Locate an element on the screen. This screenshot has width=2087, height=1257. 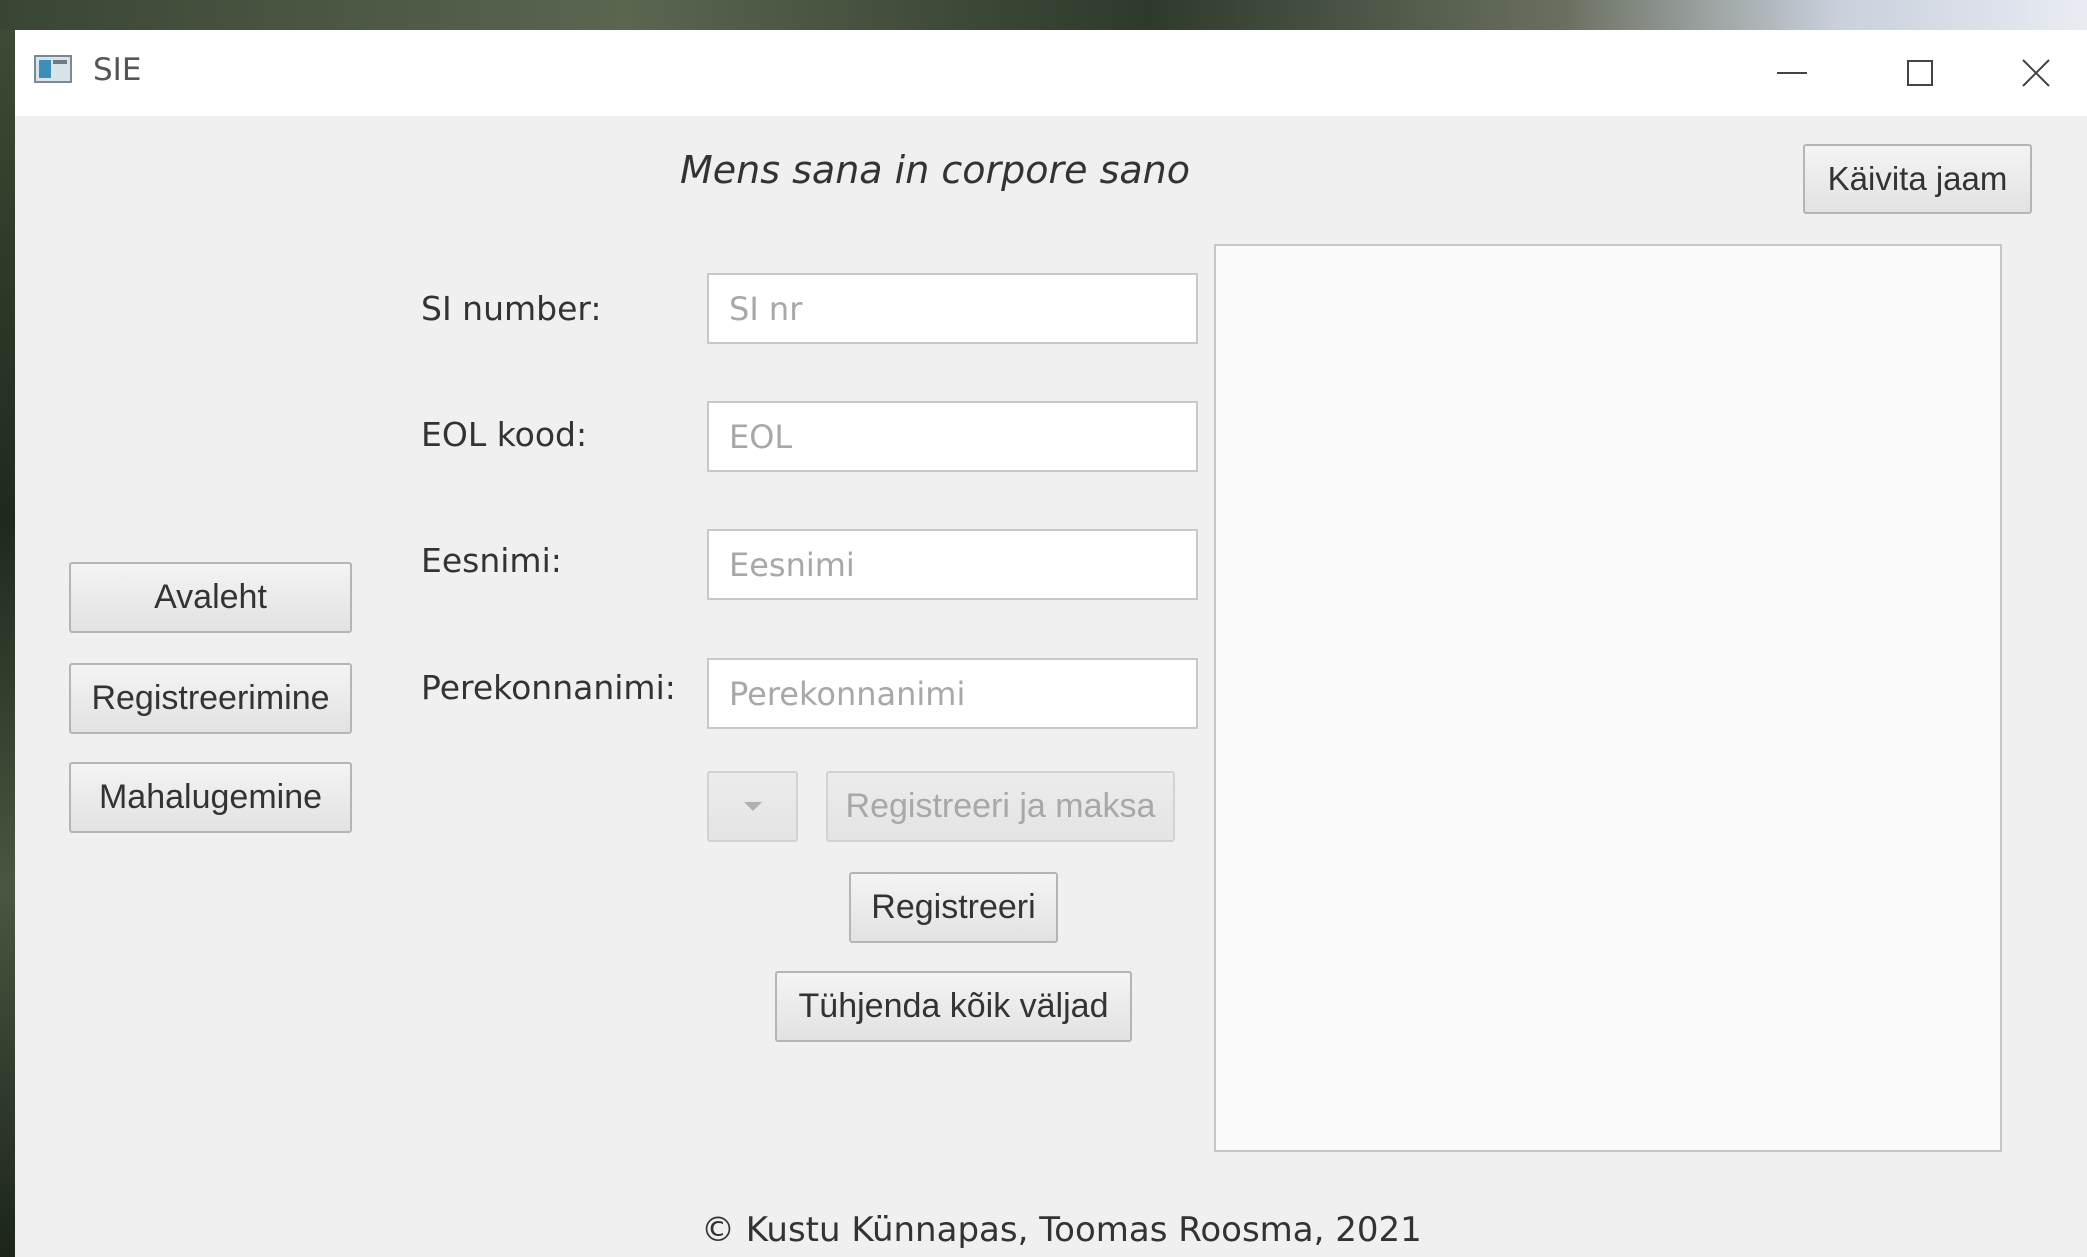
eol-code-input is located at coordinates (952, 436).